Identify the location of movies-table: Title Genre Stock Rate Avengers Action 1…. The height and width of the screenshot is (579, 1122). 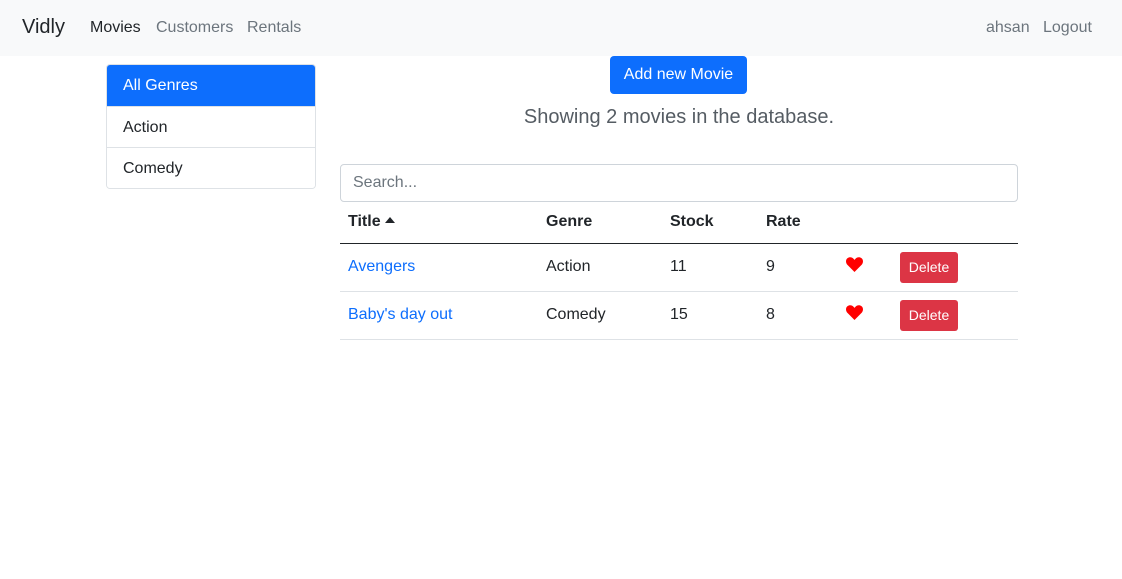
(679, 271).